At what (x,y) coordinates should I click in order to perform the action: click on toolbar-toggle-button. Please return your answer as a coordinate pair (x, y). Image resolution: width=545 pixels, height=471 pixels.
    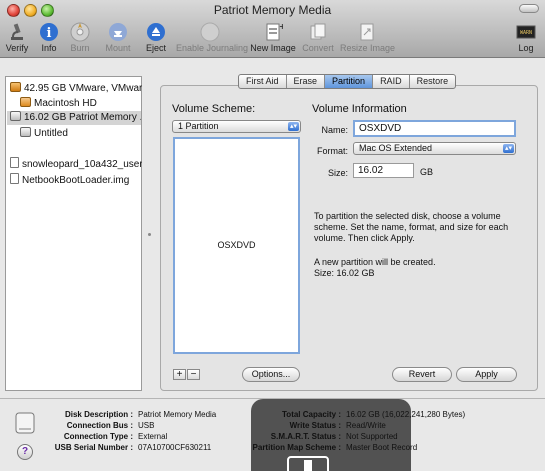
    Looking at the image, I should click on (529, 8).